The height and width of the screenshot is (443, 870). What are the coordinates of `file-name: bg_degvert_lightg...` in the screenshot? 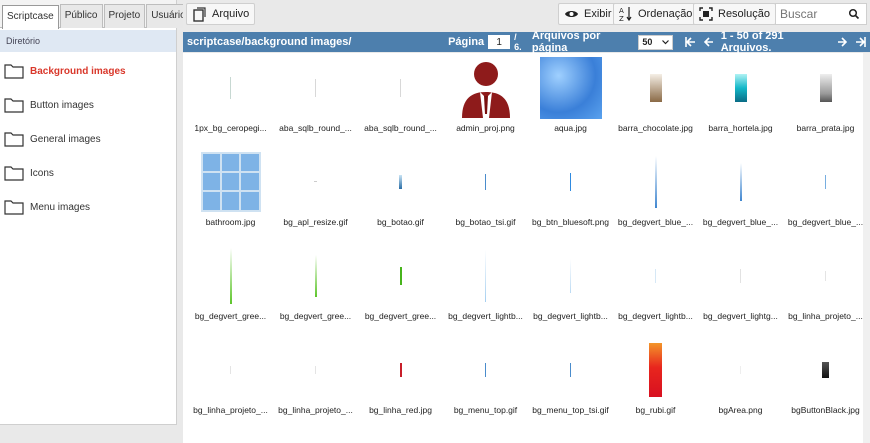 It's located at (740, 316).